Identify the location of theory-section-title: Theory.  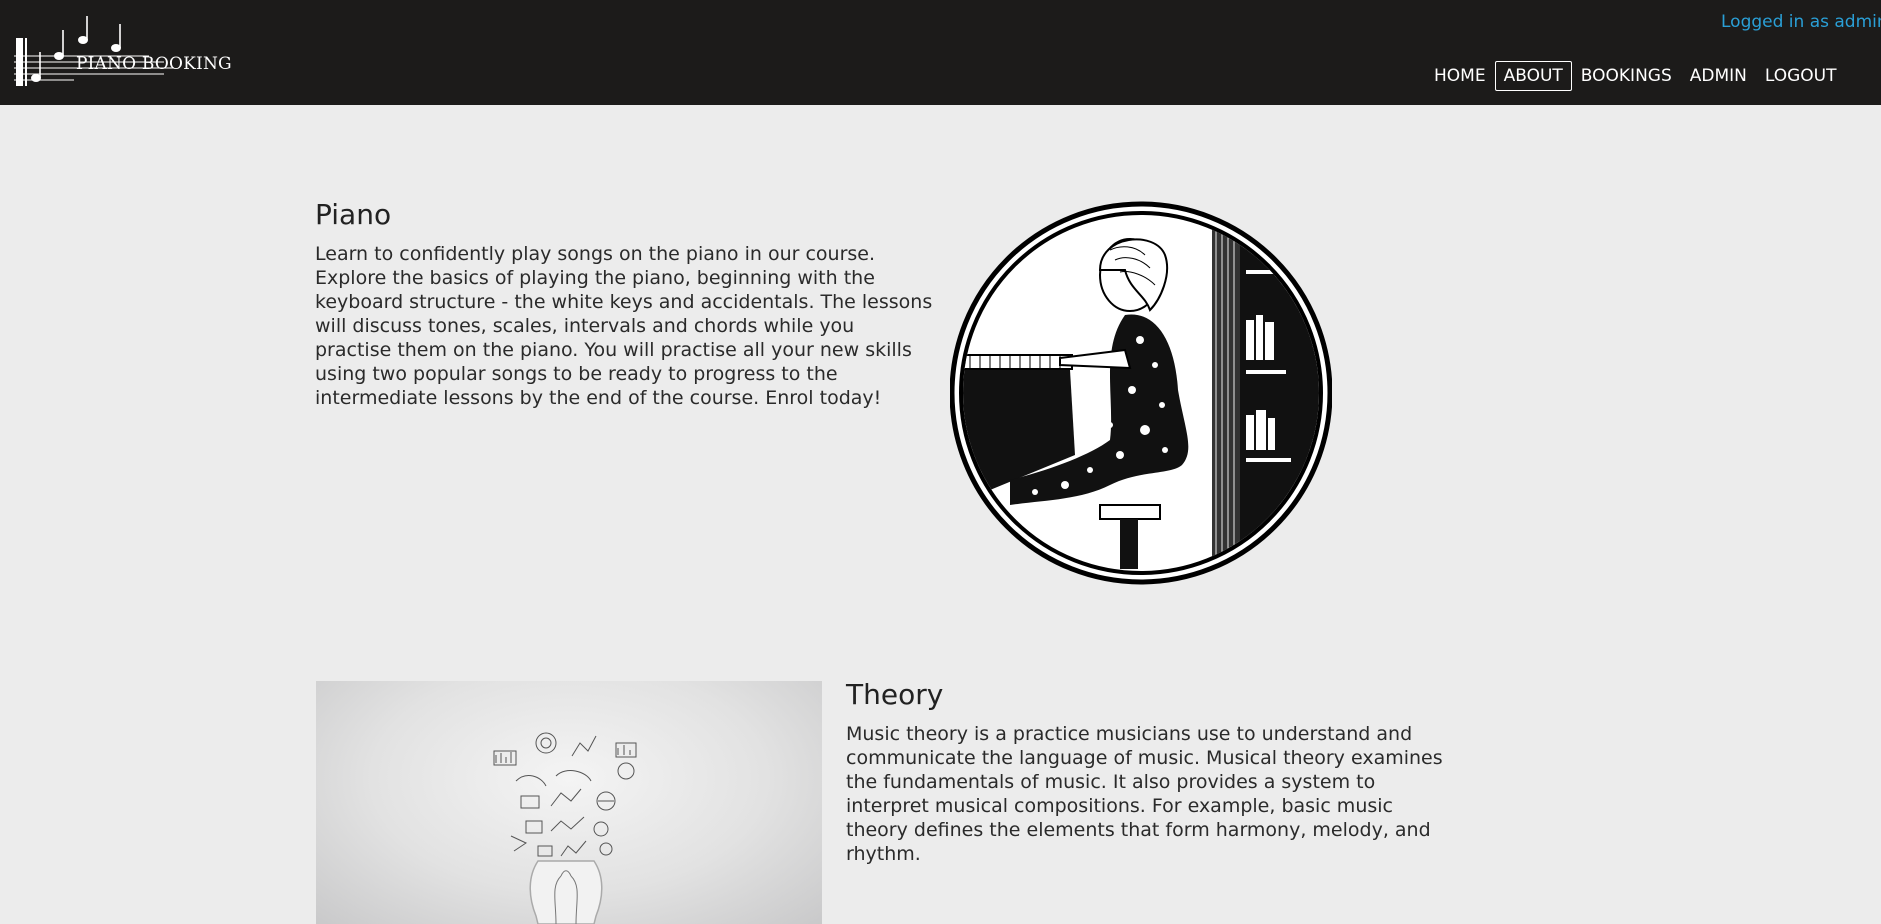
(895, 694).